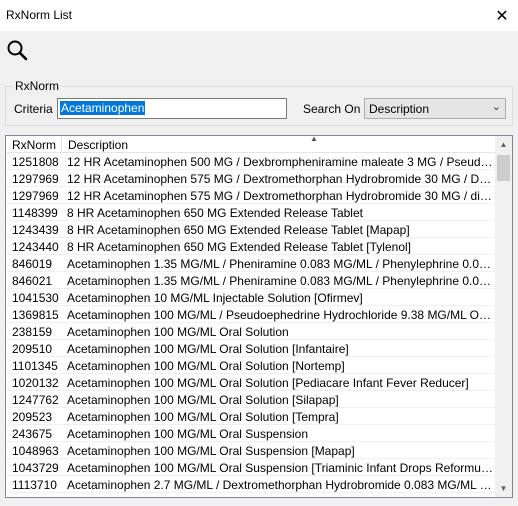 This screenshot has height=506, width=518. What do you see at coordinates (279, 144) in the screenshot?
I see `column-header-description: Description ▲` at bounding box center [279, 144].